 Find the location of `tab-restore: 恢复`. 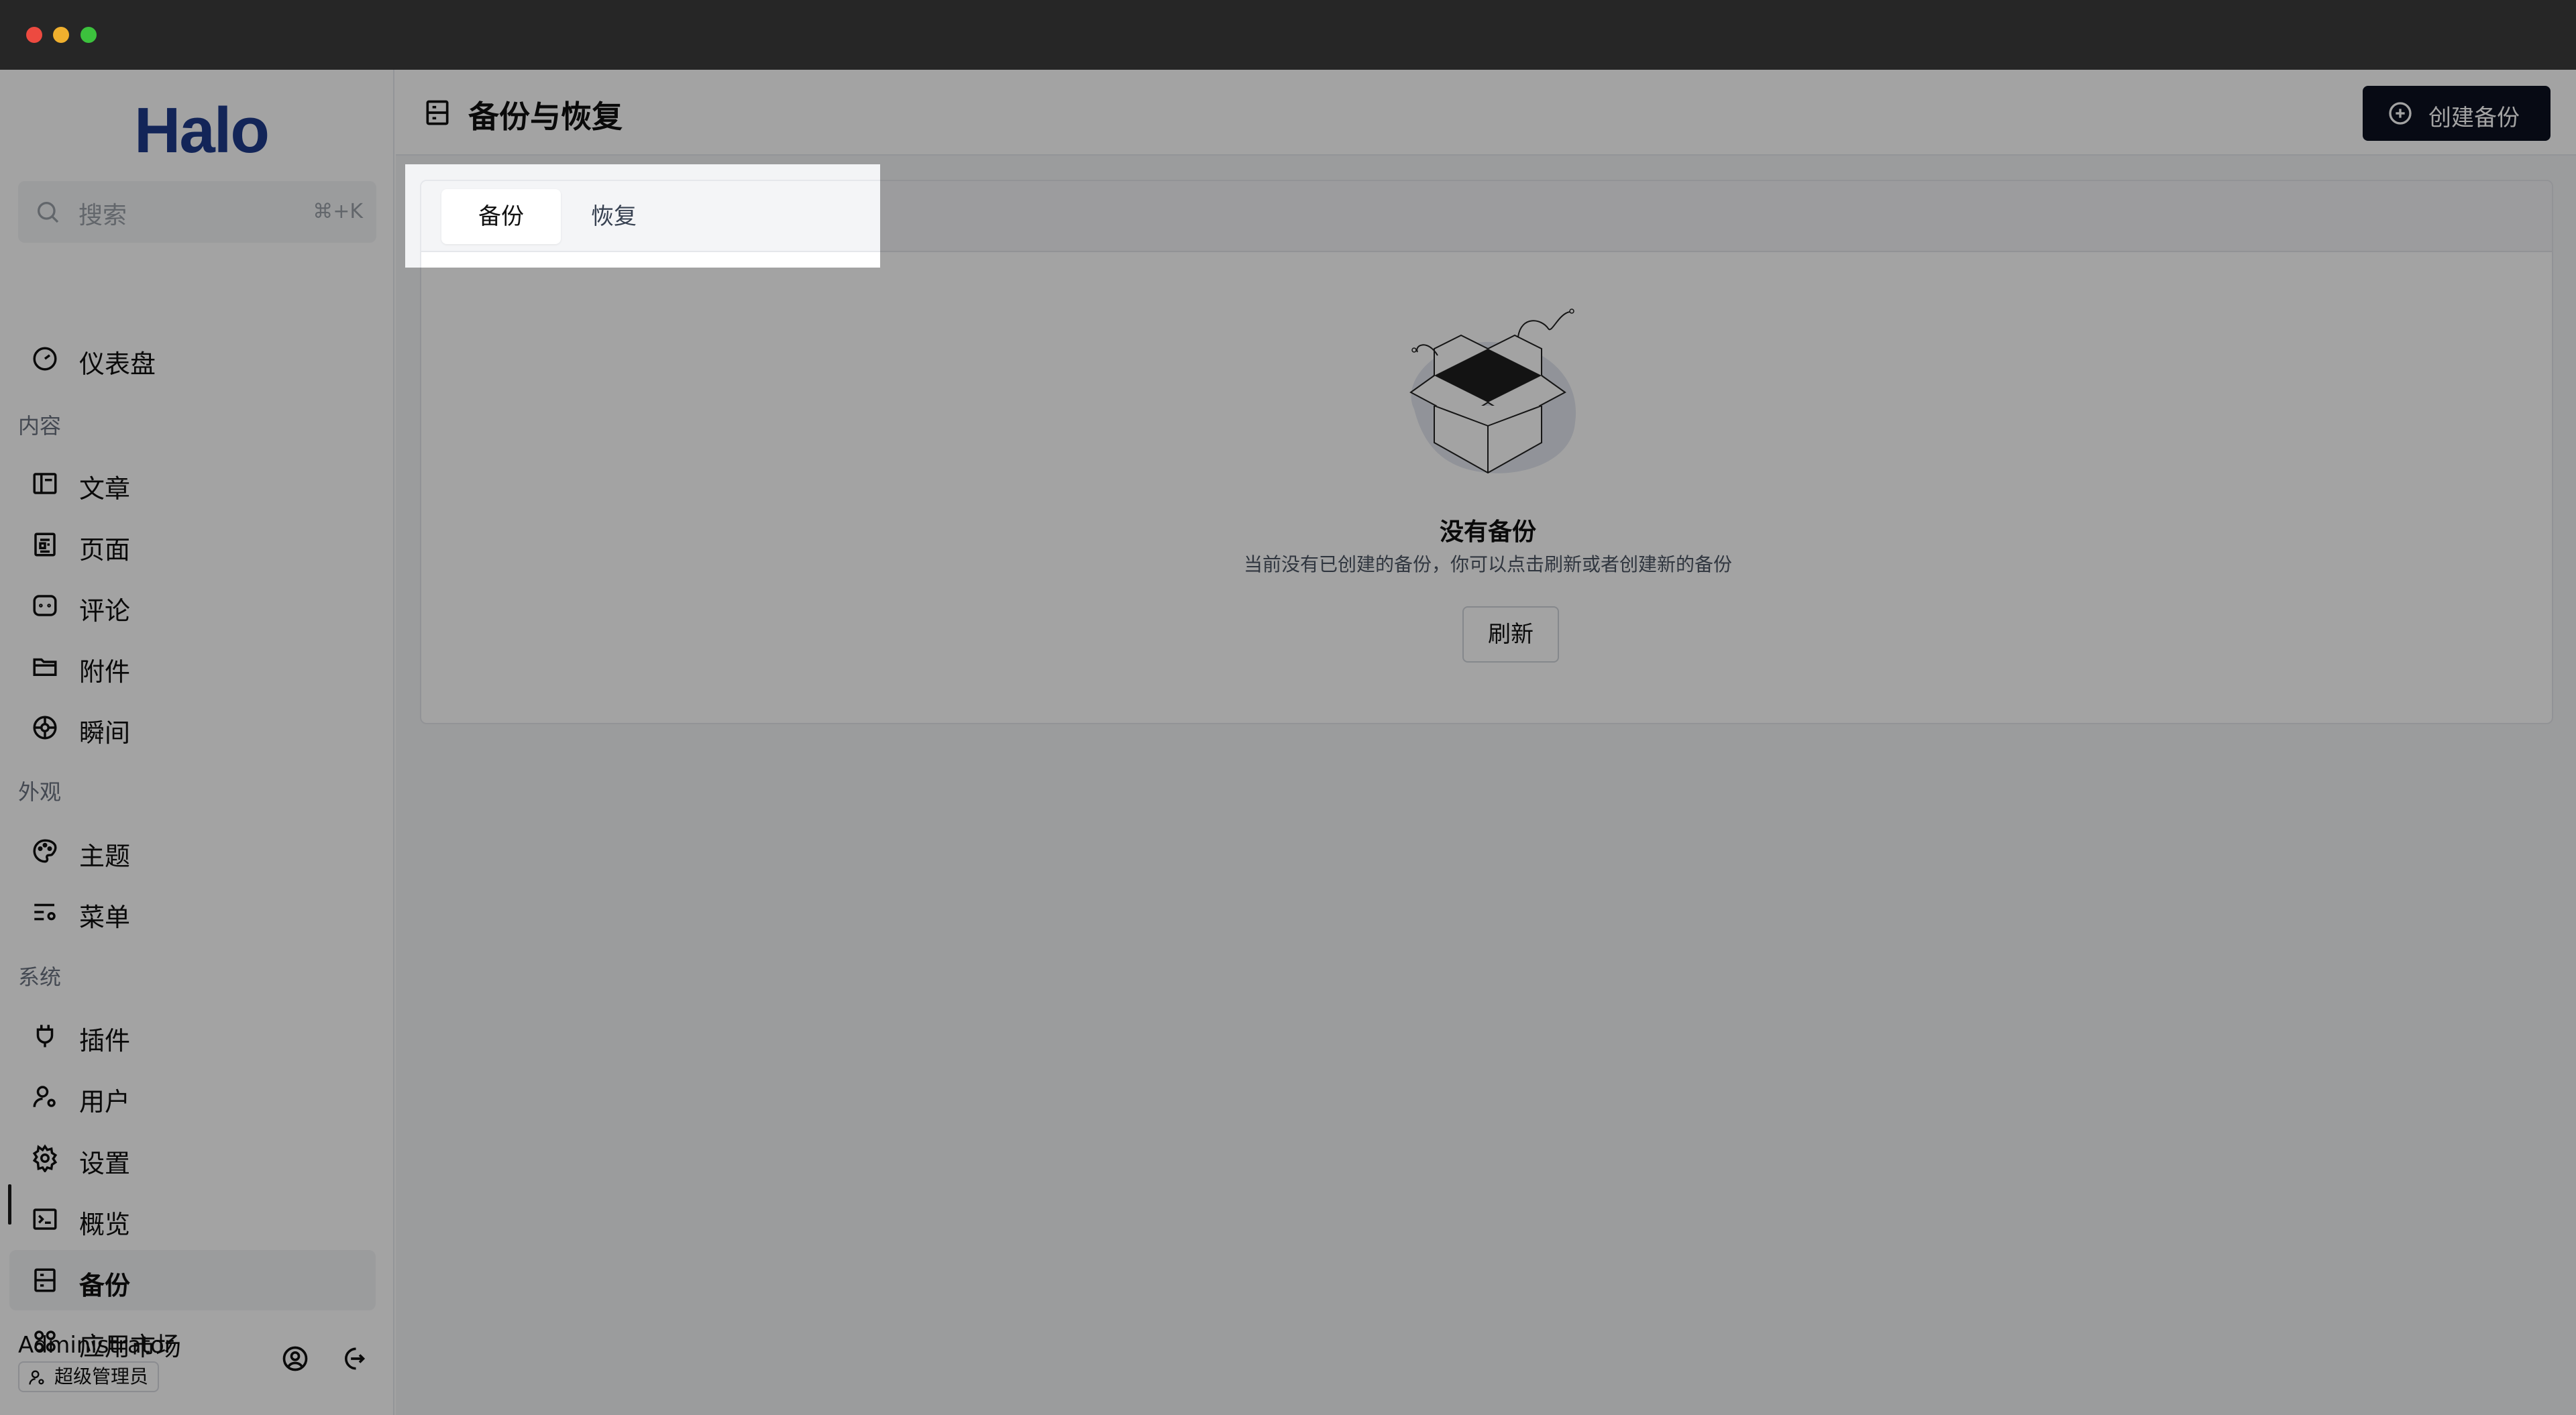

tab-restore: 恢复 is located at coordinates (614, 216).